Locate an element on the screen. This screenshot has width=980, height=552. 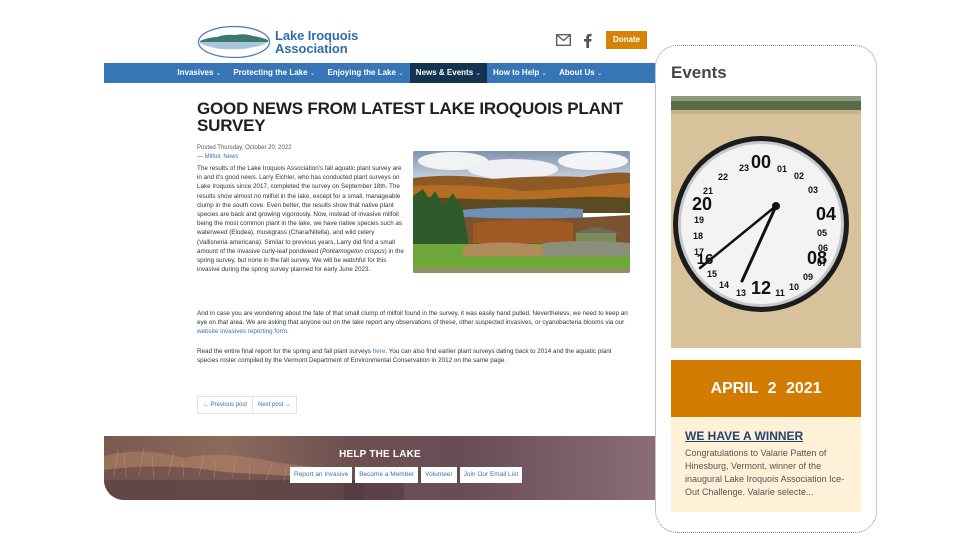
next-post-button: Next post → is located at coordinates (274, 405).